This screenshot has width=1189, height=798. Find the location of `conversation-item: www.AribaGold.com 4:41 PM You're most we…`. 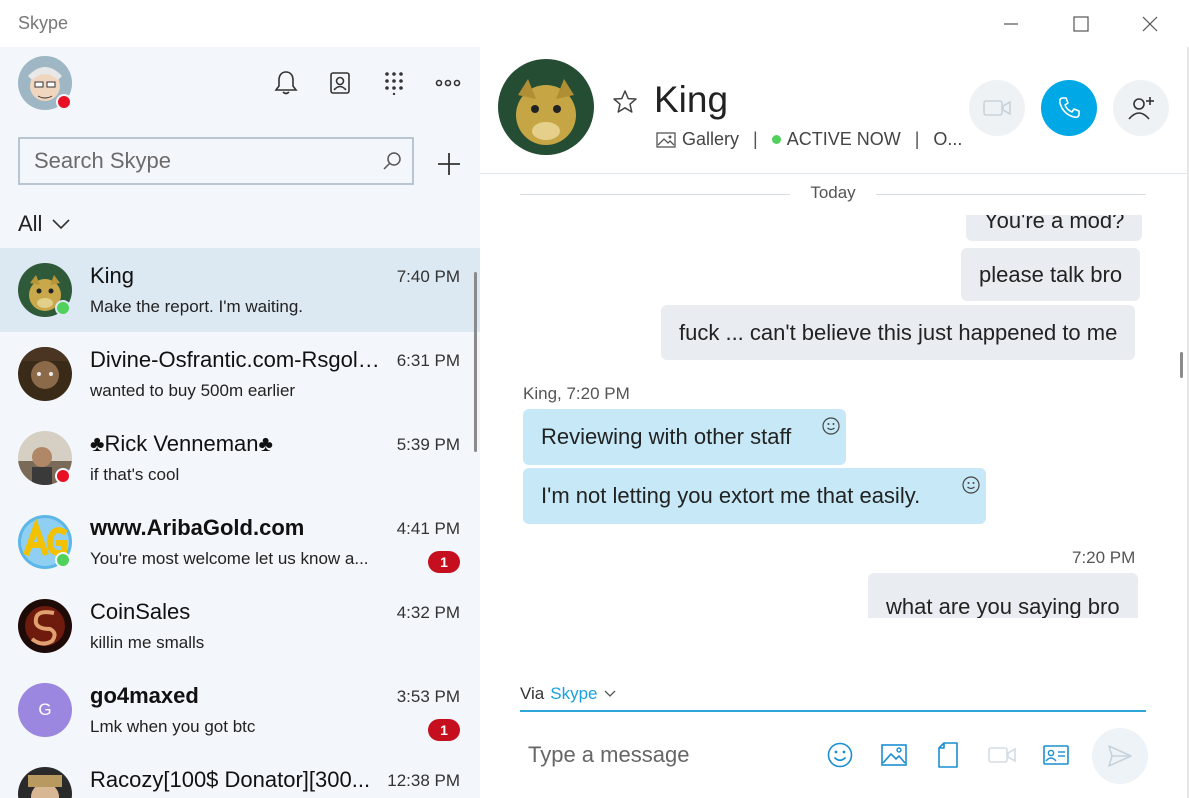

conversation-item: www.AribaGold.com 4:41 PM You're most we… is located at coordinates (240, 542).